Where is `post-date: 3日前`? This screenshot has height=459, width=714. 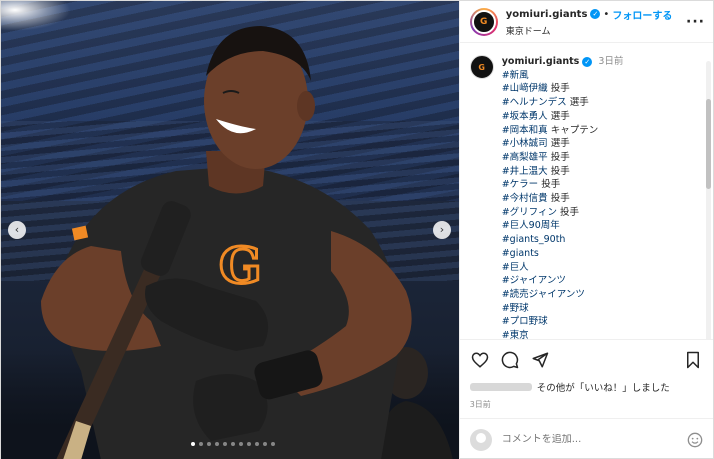
post-date: 3日前 is located at coordinates (480, 404).